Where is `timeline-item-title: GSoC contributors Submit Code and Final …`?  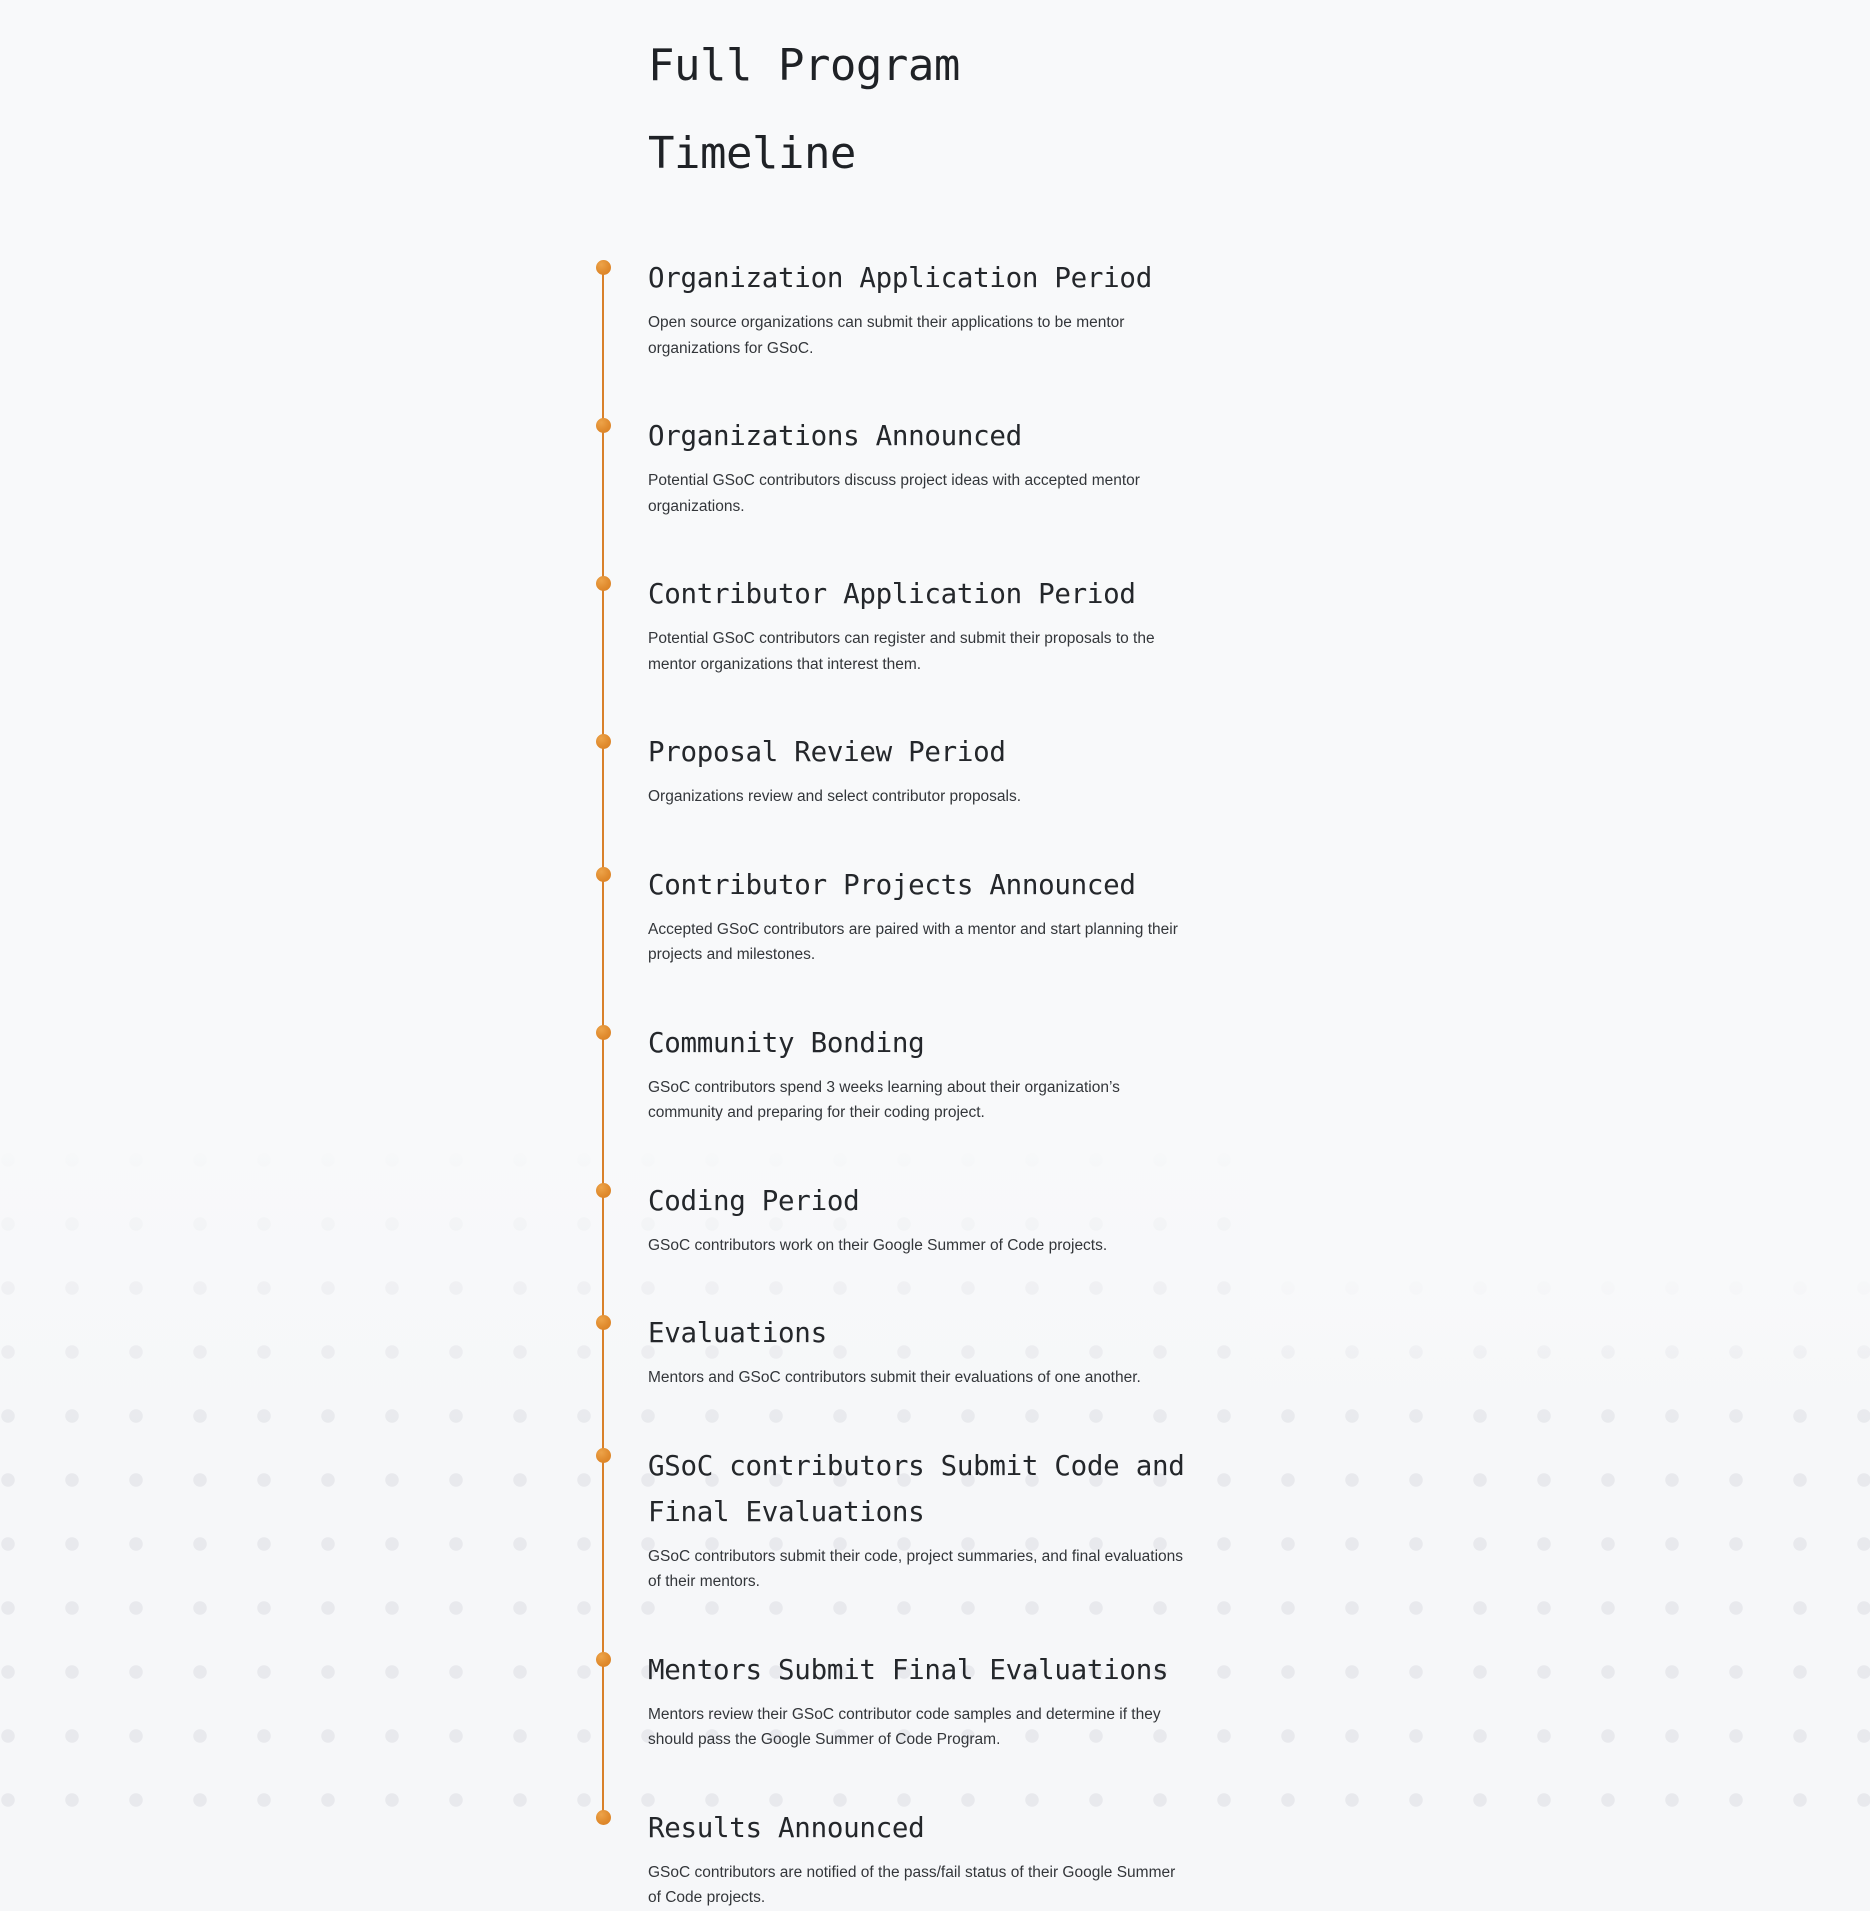 timeline-item-title: GSoC contributors Submit Code and Final … is located at coordinates (916, 1488).